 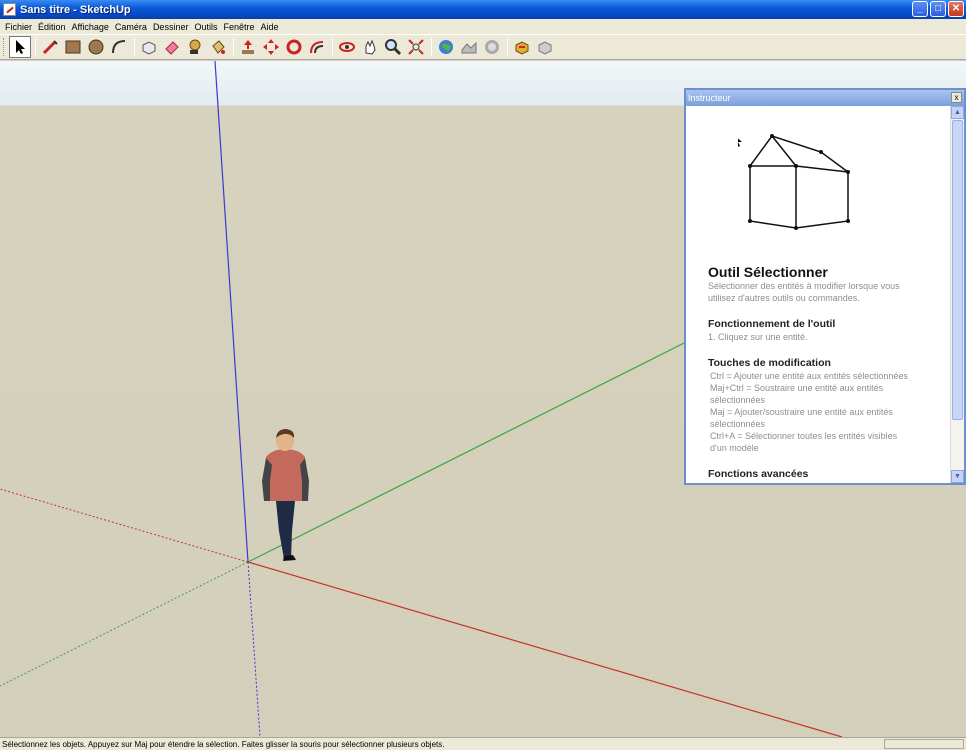 I want to click on red-axis, so click(x=545, y=649).